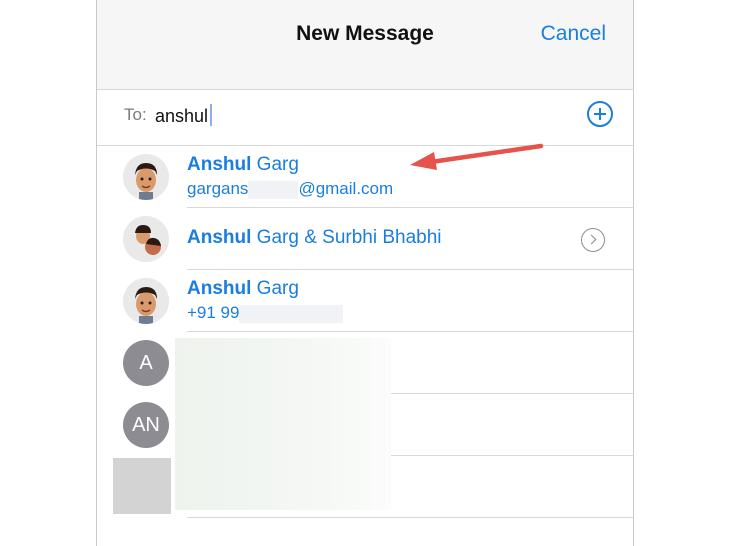 The image size is (730, 546). I want to click on redacted-region, so click(283, 424).